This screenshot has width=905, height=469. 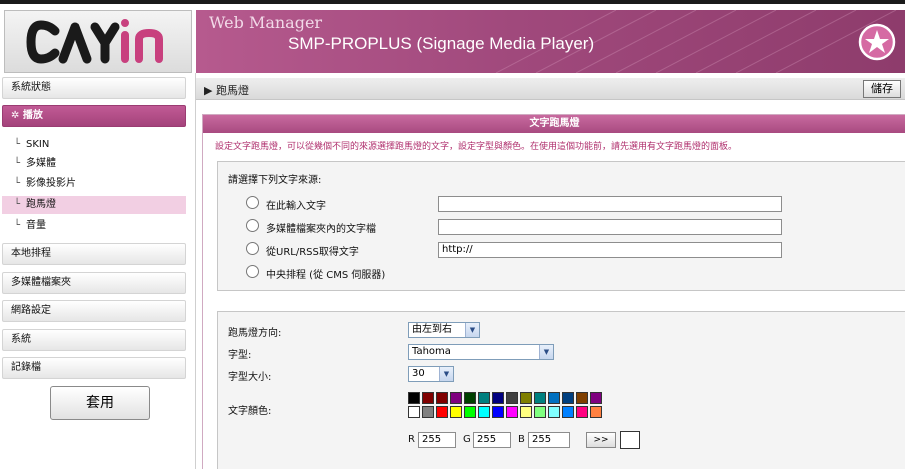 I want to click on sidebar-subitem-skin: └ SKIN, so click(x=94, y=145).